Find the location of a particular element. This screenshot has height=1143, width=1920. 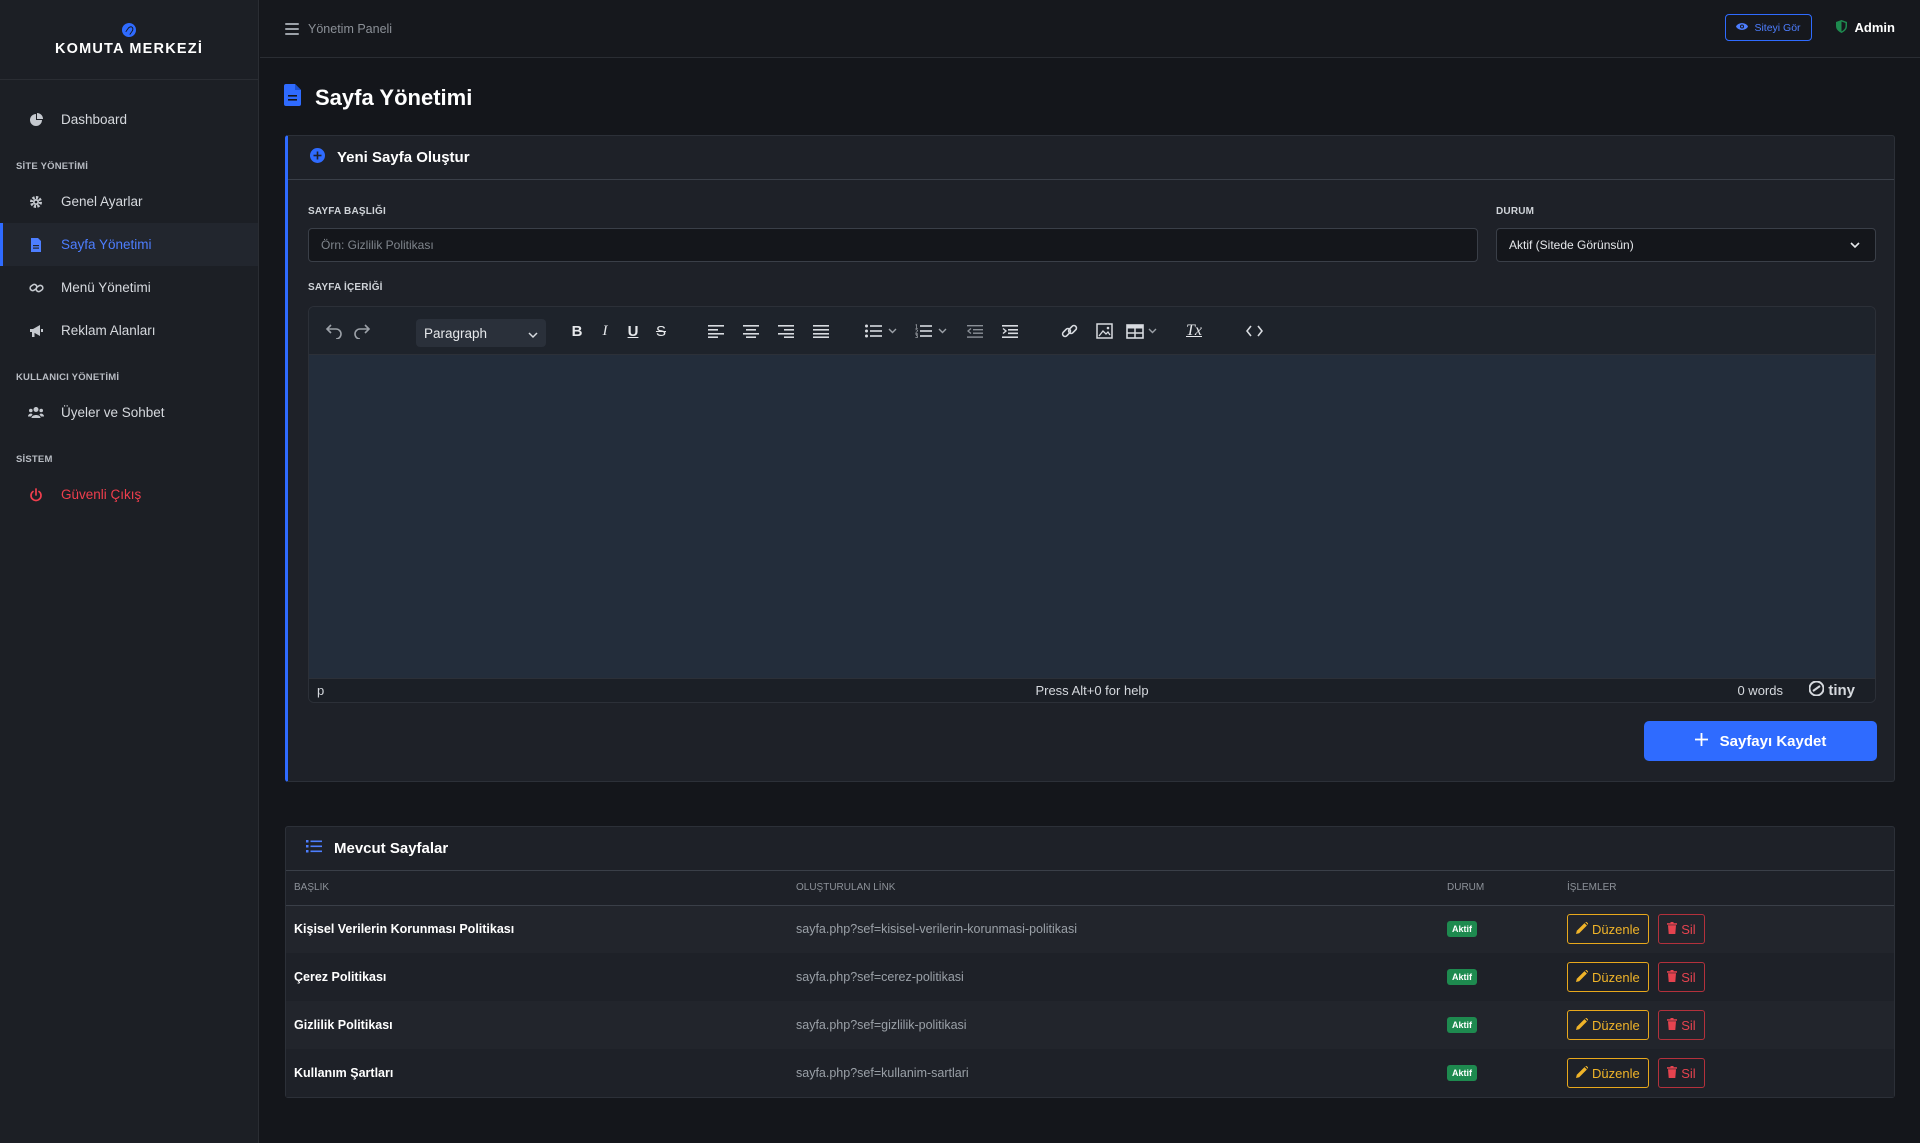

users-icon is located at coordinates (36, 413).